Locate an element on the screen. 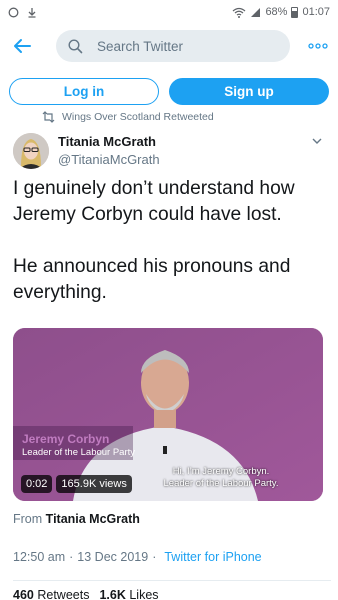 This screenshot has width=338, height=600. status-bar: 68% 01:07 is located at coordinates (169, 12).